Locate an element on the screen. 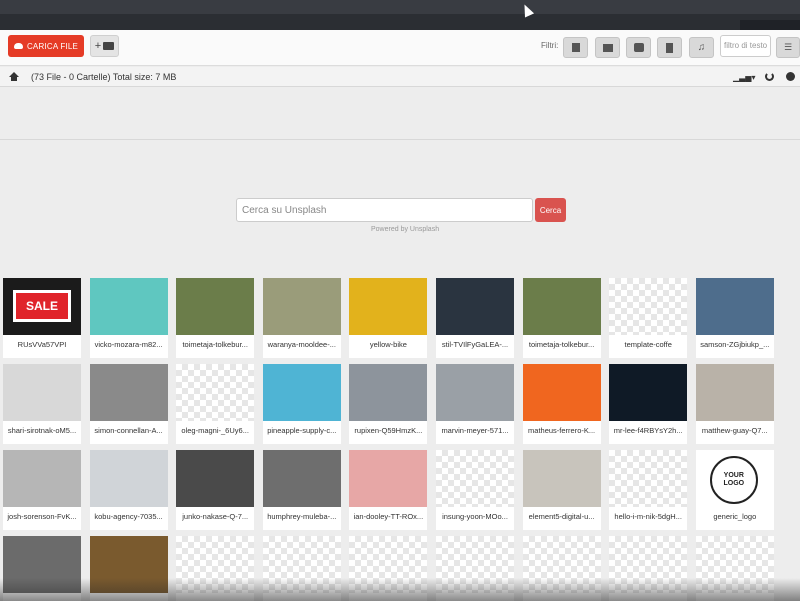  filter-archives-button is located at coordinates (638, 47).